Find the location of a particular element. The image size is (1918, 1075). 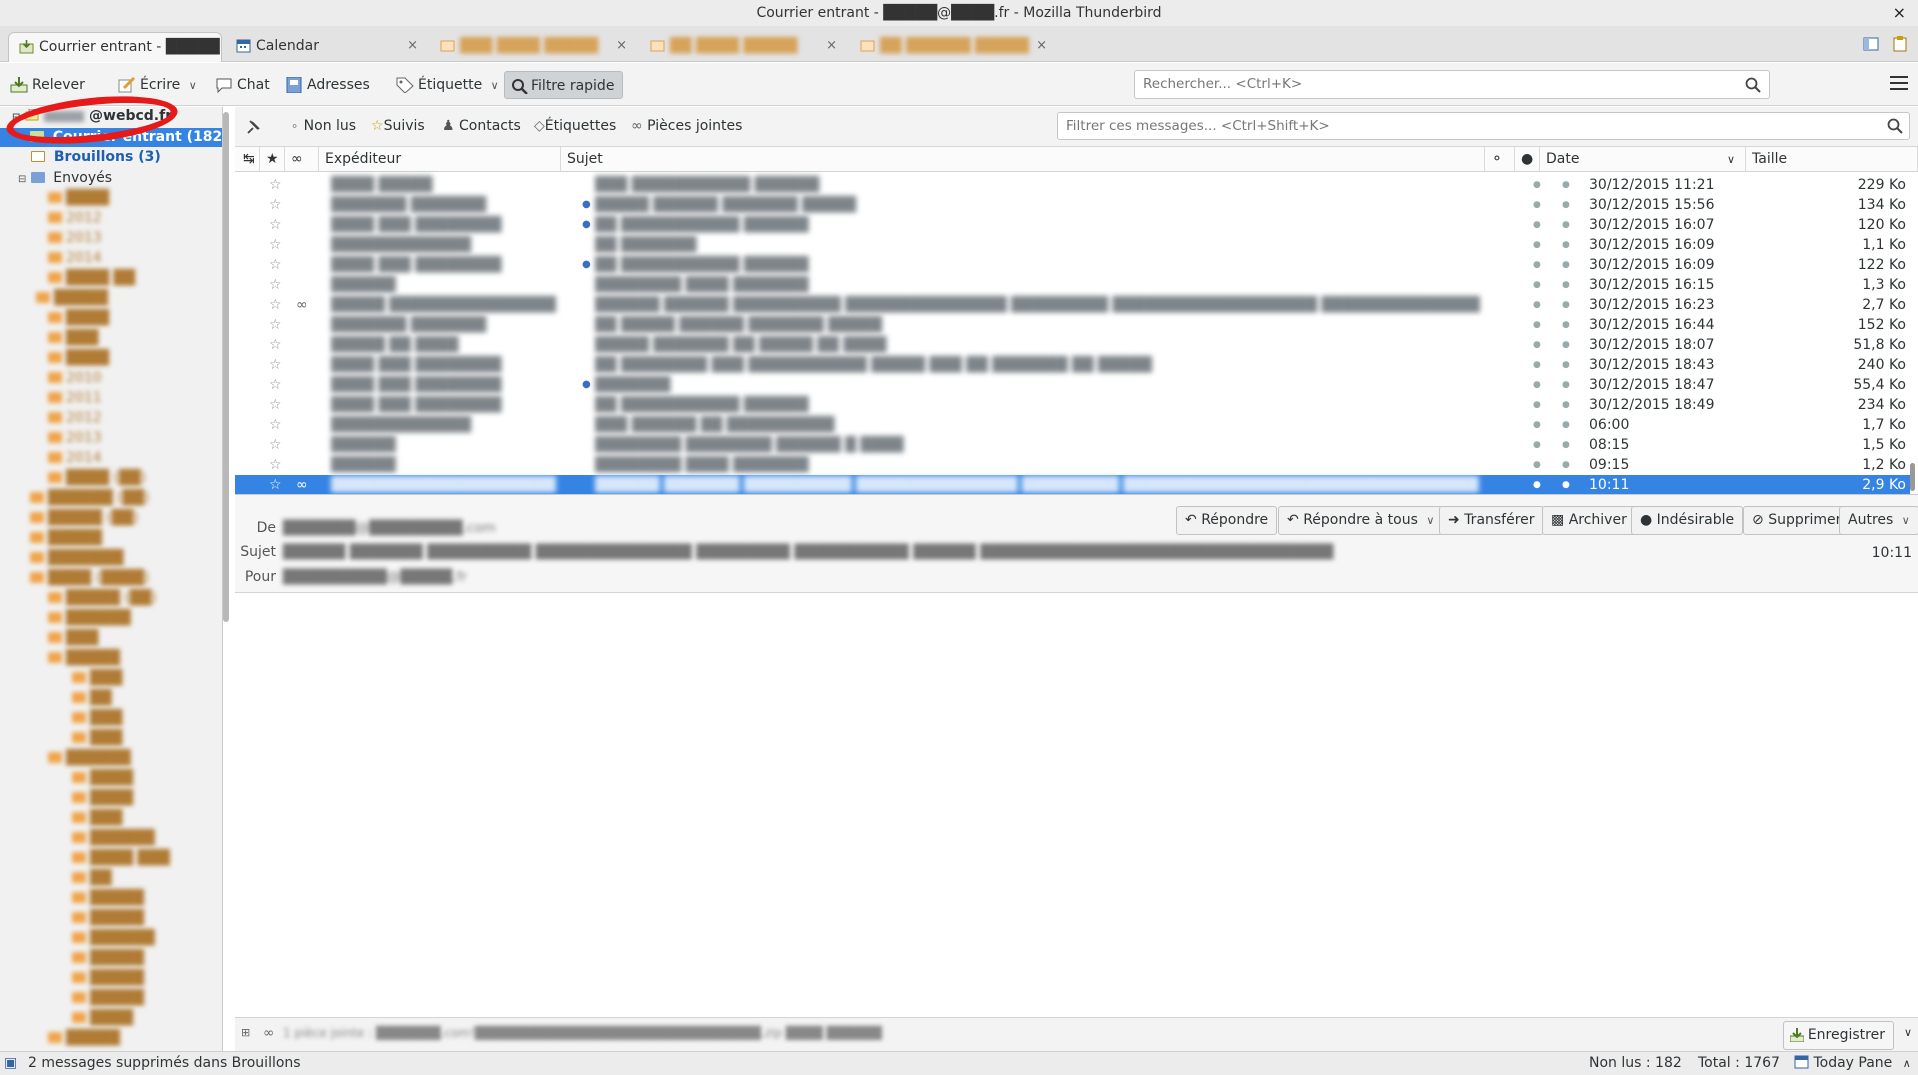

to-value: ██████████@█████.fr is located at coordinates (375, 577).